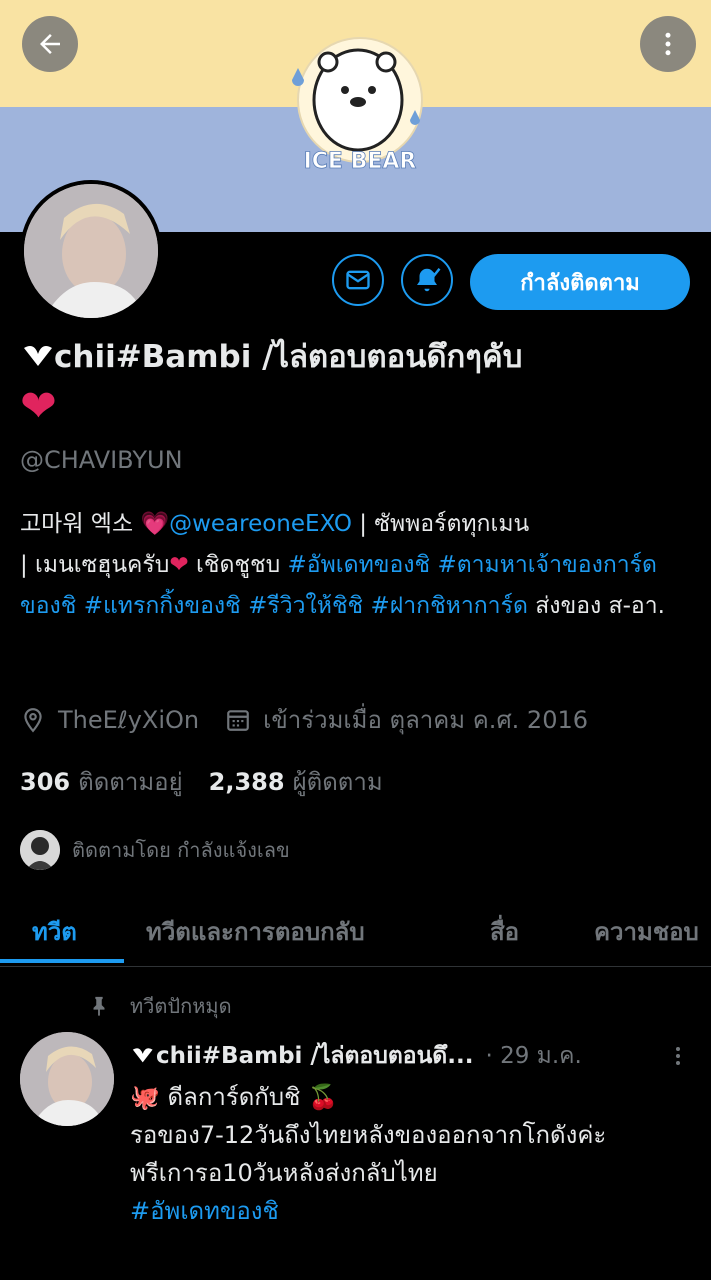 The width and height of the screenshot is (711, 1280). Describe the element at coordinates (355, 384) in the screenshot. I see `profile-name: chii#Bambi /ไล่ตอบตอนดึกๆคับ ❤` at that location.